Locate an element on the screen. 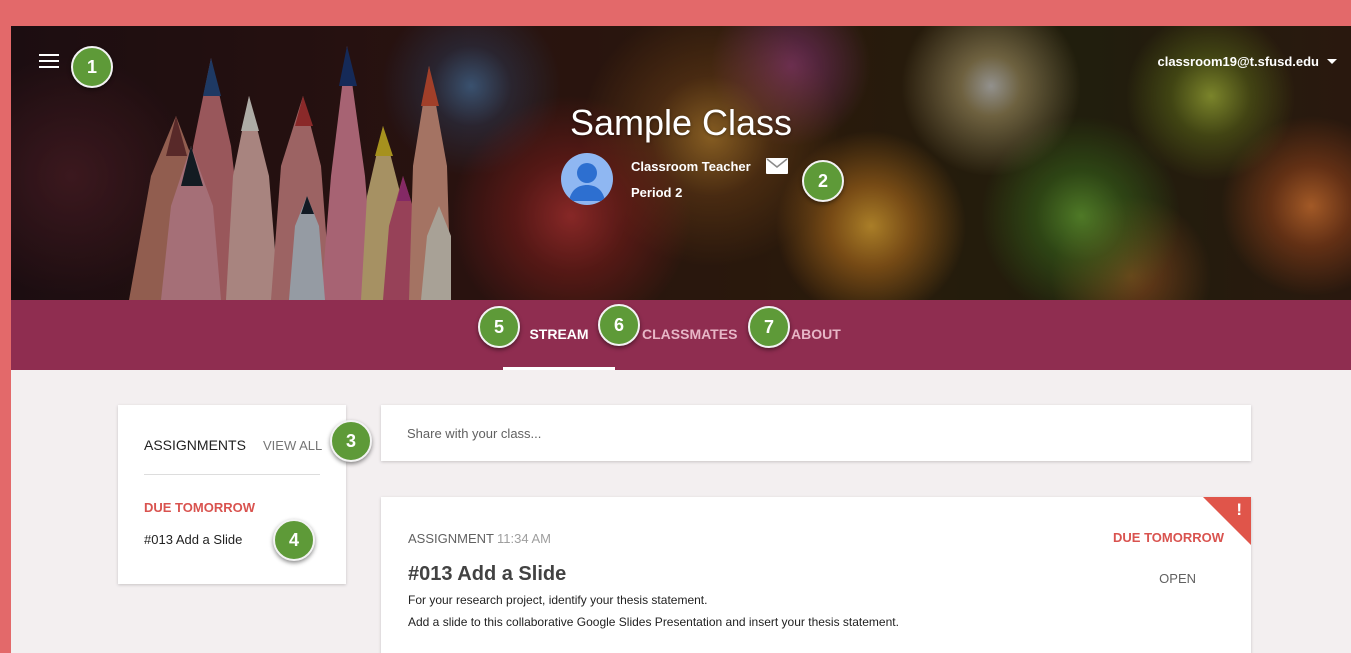  post-title: #013 Add a Slide is located at coordinates (487, 574).